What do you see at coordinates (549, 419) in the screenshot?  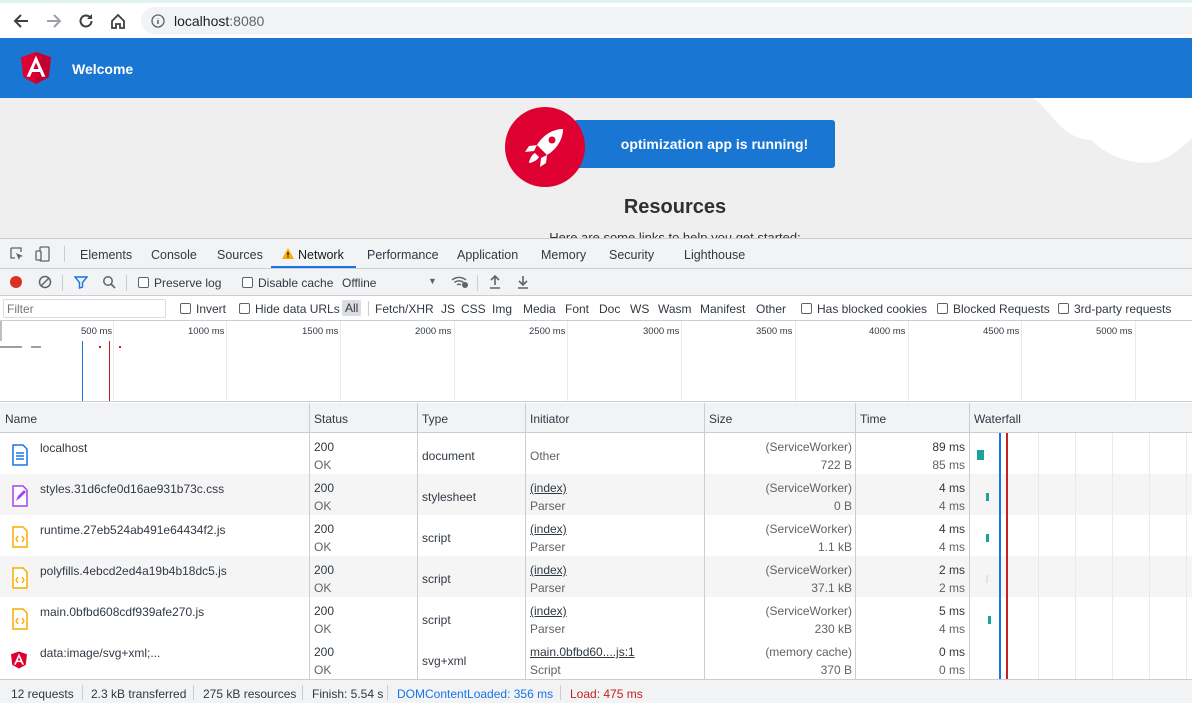 I see `column-header-initiator: Initiator` at bounding box center [549, 419].